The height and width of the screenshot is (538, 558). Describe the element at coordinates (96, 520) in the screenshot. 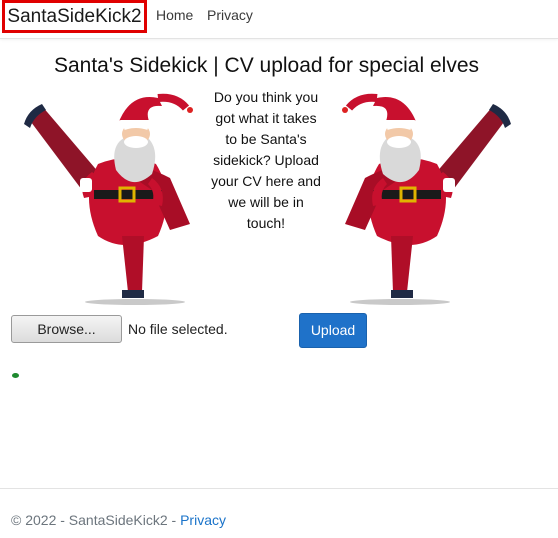

I see `footer-copyright-text: © 2022 - SantaSideKick2 -` at that location.